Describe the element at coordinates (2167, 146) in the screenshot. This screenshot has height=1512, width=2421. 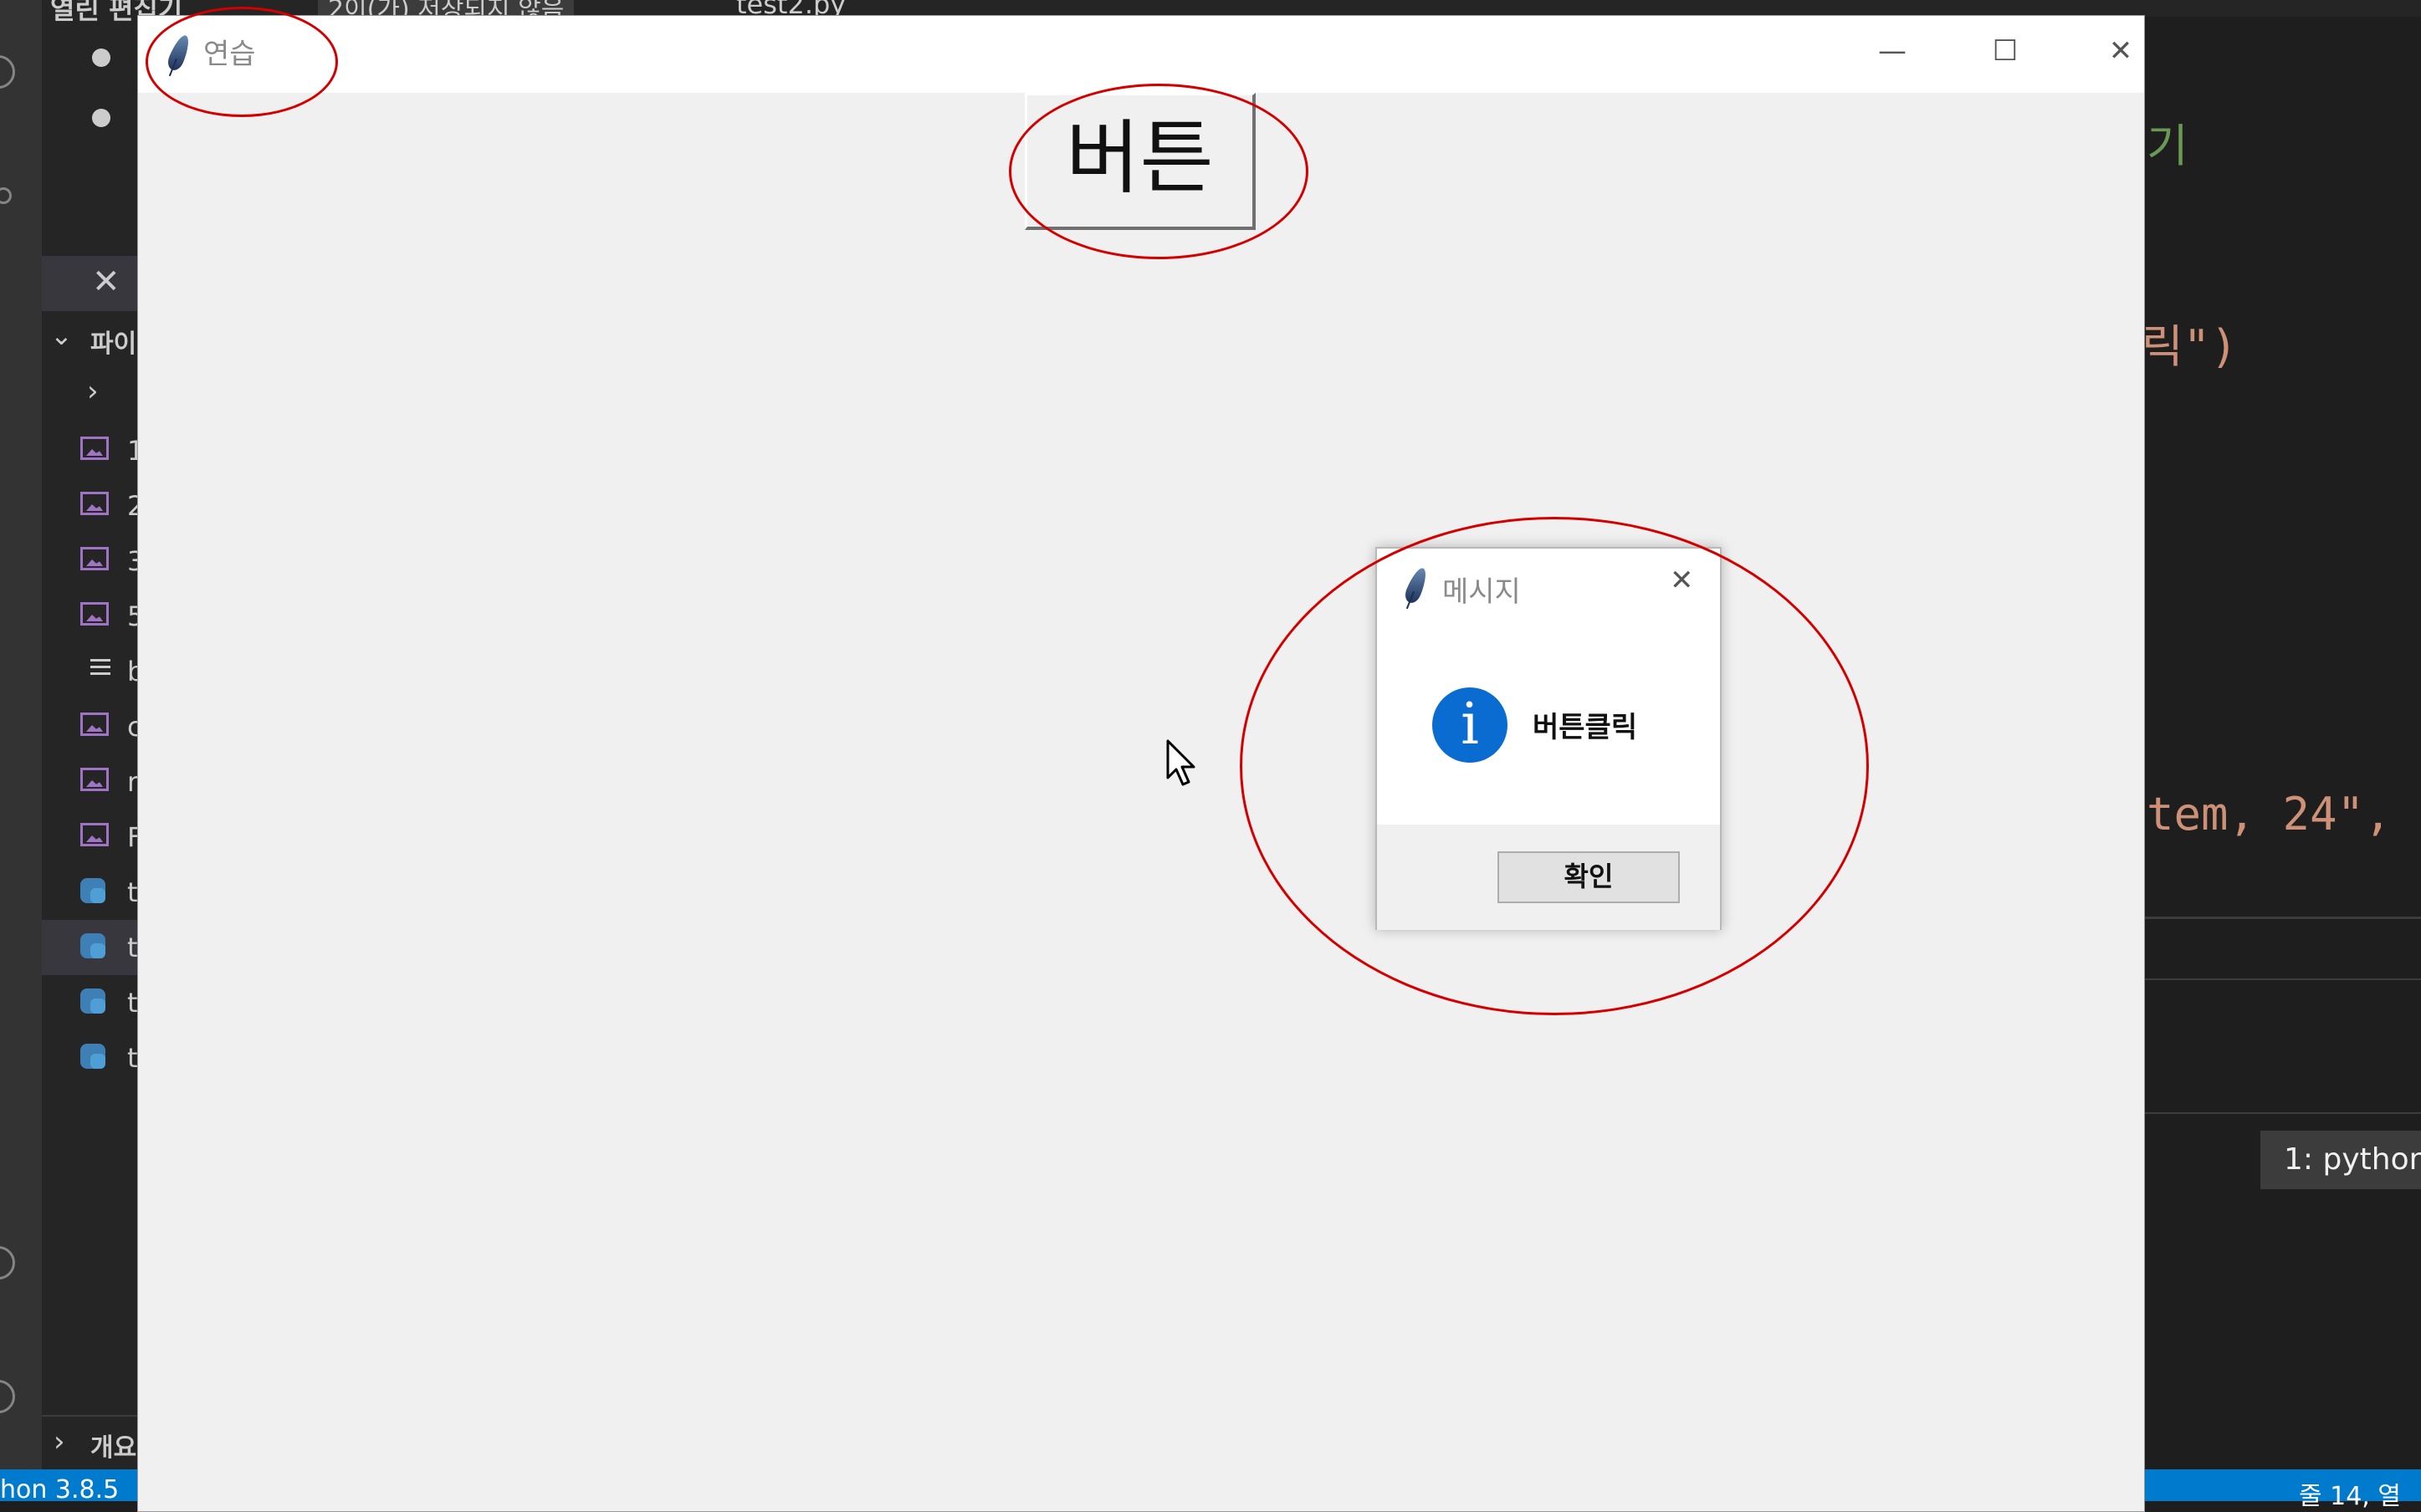
I see `code-fragment: 기` at that location.